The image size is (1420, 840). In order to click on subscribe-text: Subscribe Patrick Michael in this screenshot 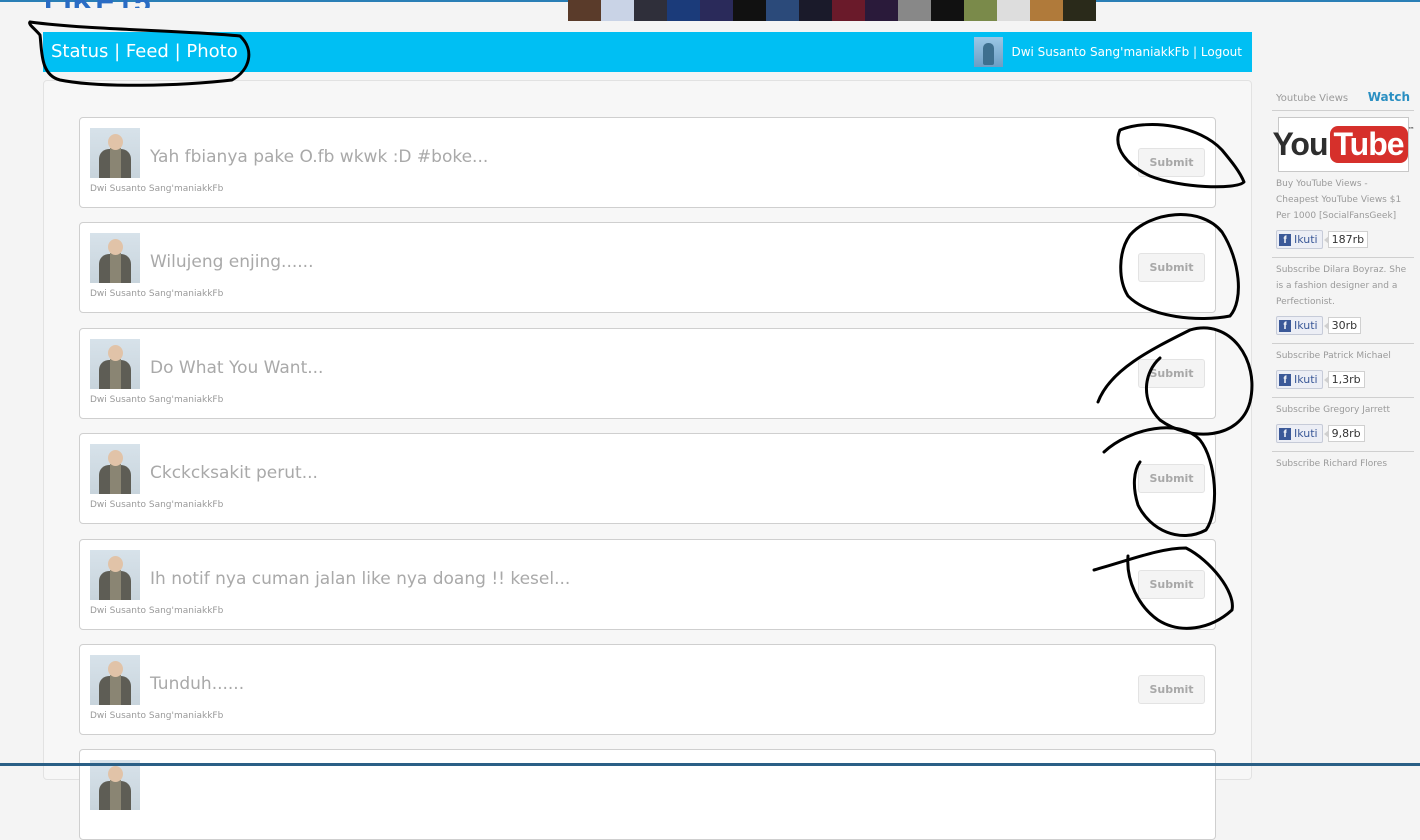, I will do `click(1343, 354)`.